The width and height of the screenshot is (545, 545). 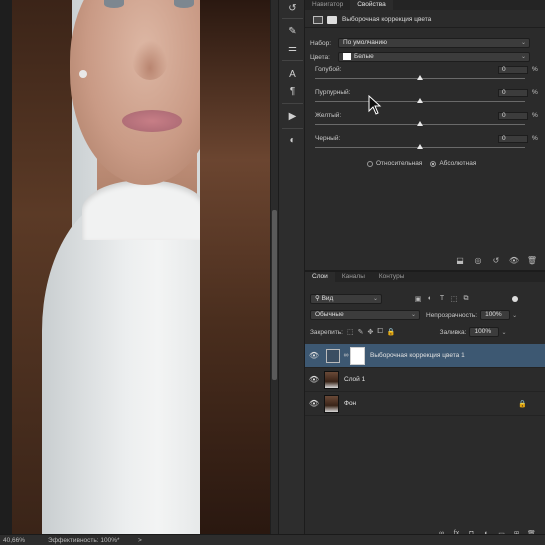 I want to click on filter-kind-value: Вид, so click(x=327, y=298).